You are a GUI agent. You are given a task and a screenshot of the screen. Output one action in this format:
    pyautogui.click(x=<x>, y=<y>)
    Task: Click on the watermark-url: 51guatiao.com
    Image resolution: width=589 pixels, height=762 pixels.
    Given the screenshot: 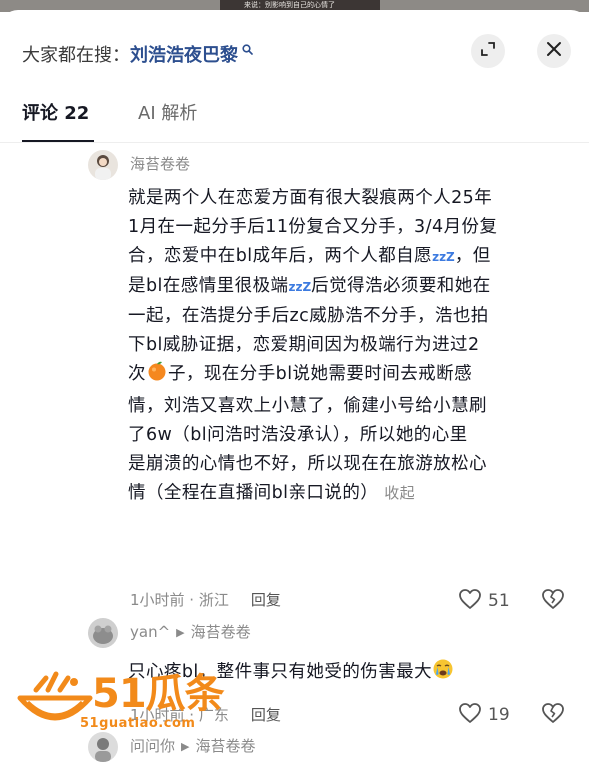 What is the action you would take?
    pyautogui.click(x=138, y=723)
    